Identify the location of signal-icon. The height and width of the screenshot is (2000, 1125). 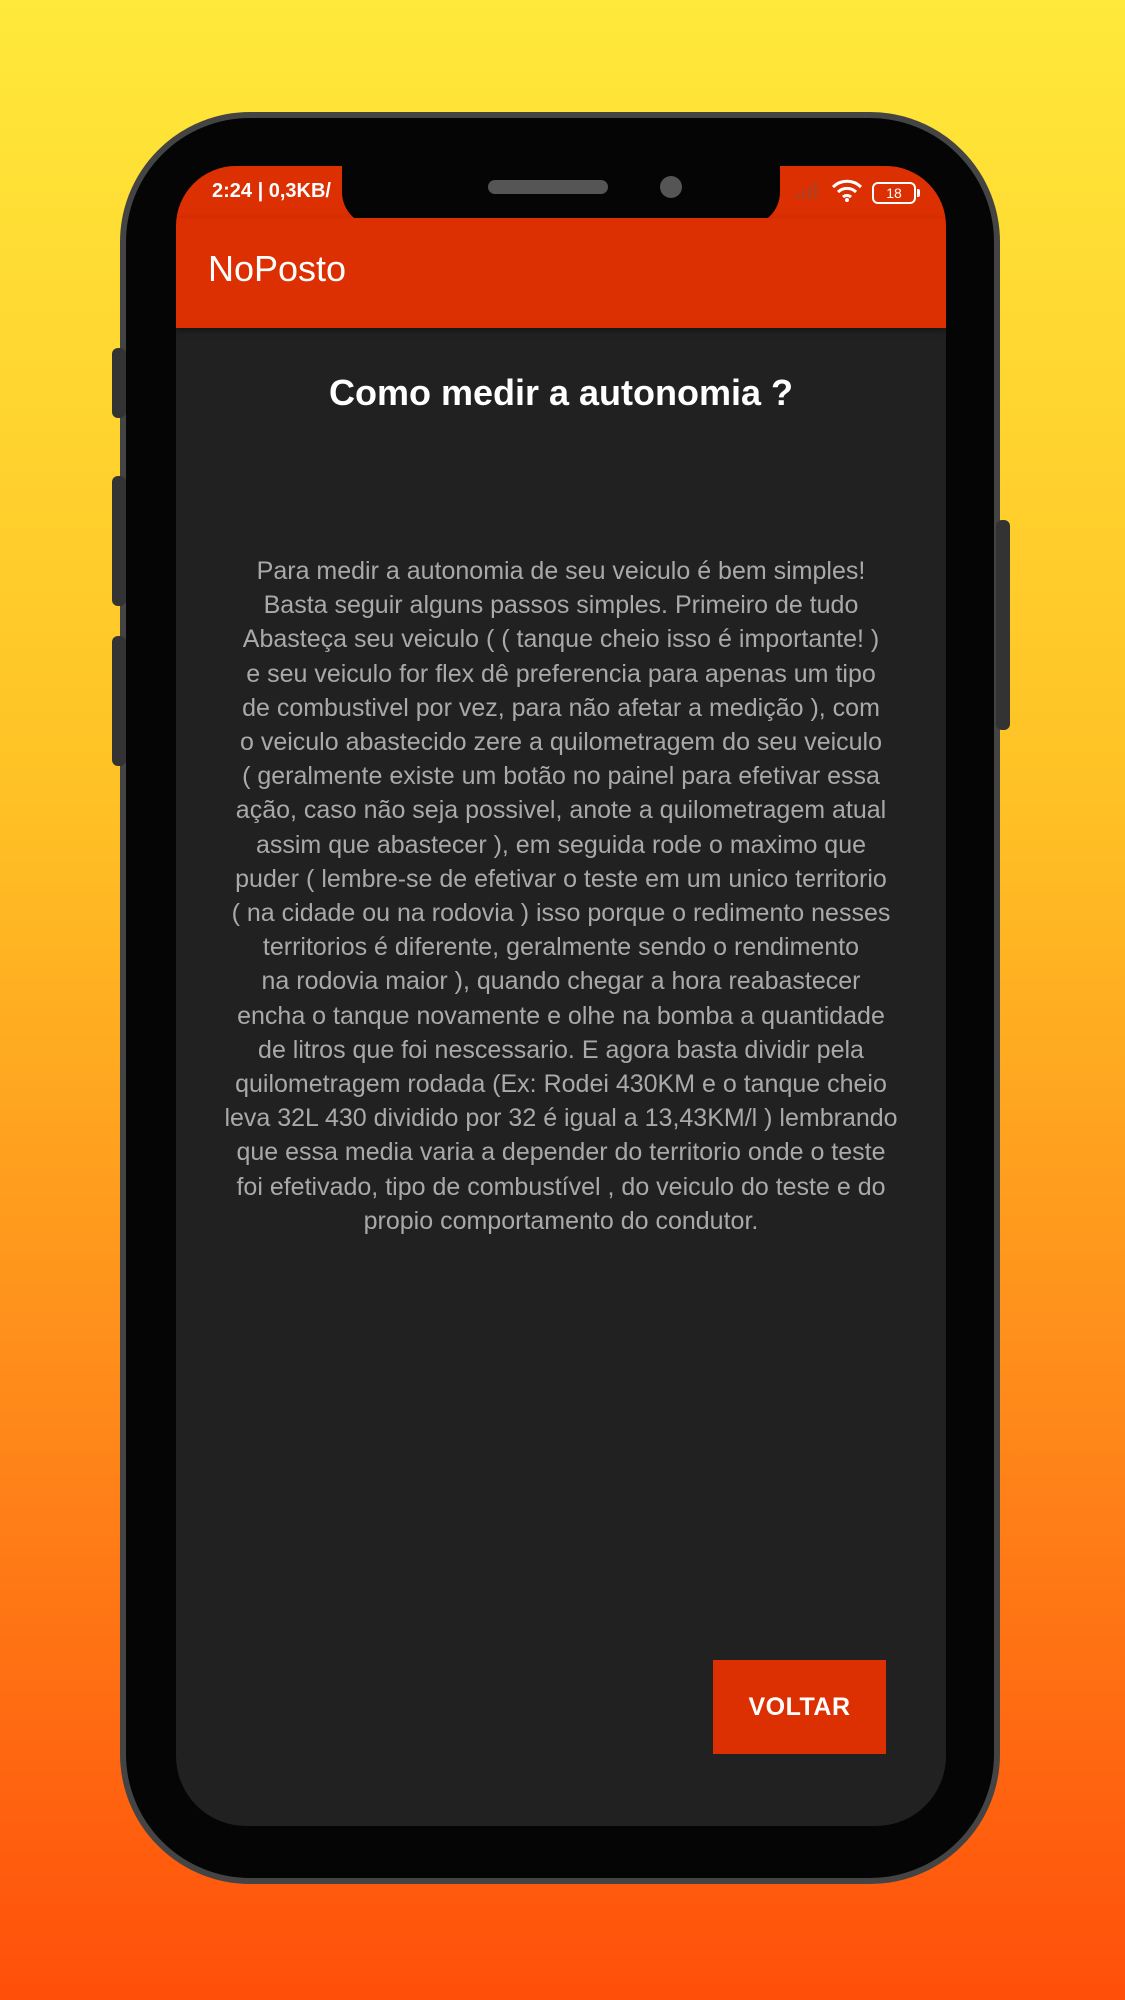
(808, 192).